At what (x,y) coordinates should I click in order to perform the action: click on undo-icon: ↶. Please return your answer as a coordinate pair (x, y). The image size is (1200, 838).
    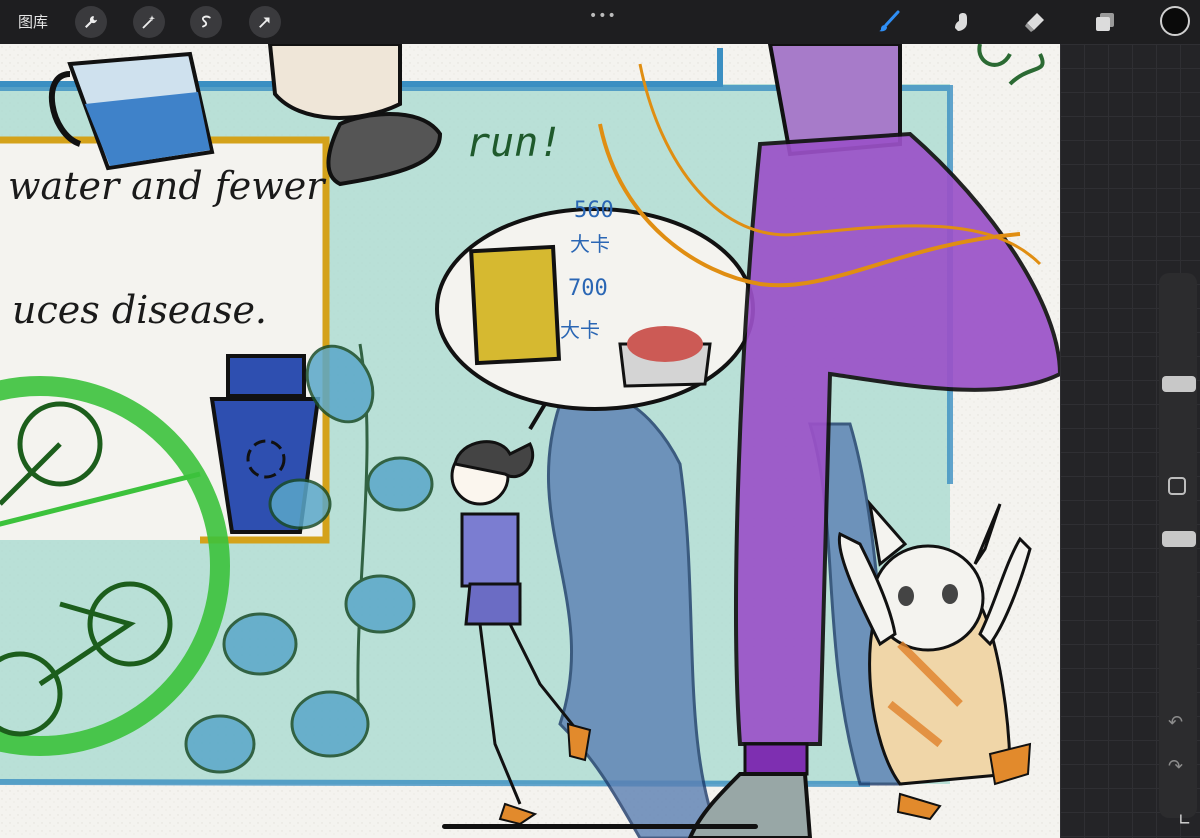
    Looking at the image, I should click on (1179, 723).